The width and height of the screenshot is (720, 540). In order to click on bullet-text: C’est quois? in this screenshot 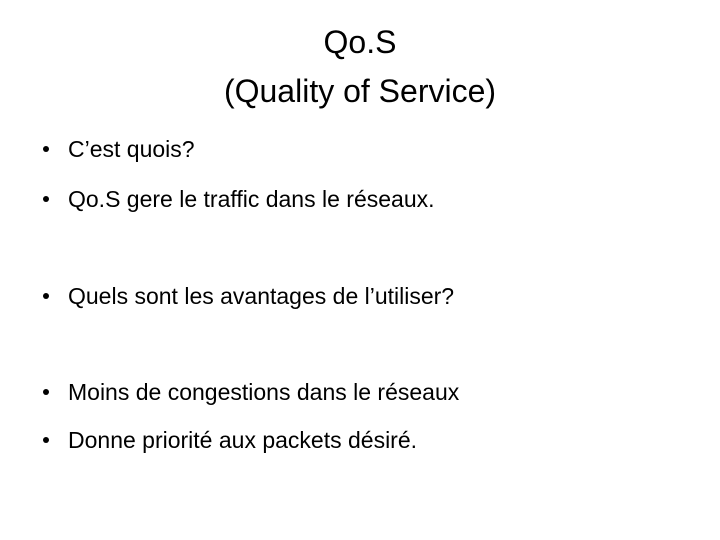, I will do `click(131, 149)`.